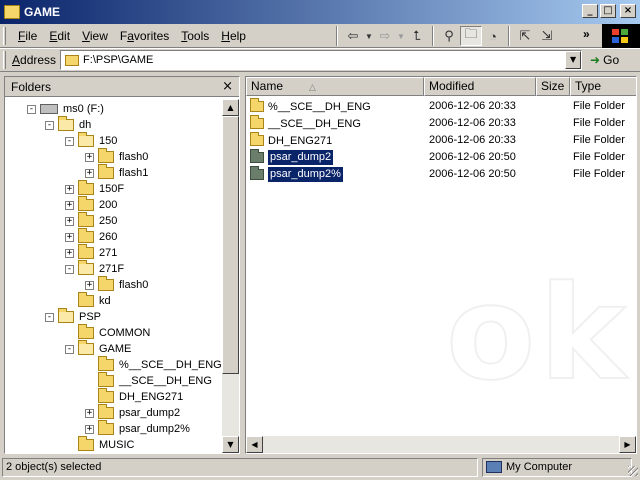 This screenshot has height=480, width=640. What do you see at coordinates (586, 34) in the screenshot?
I see `toolbar-chevron: »` at bounding box center [586, 34].